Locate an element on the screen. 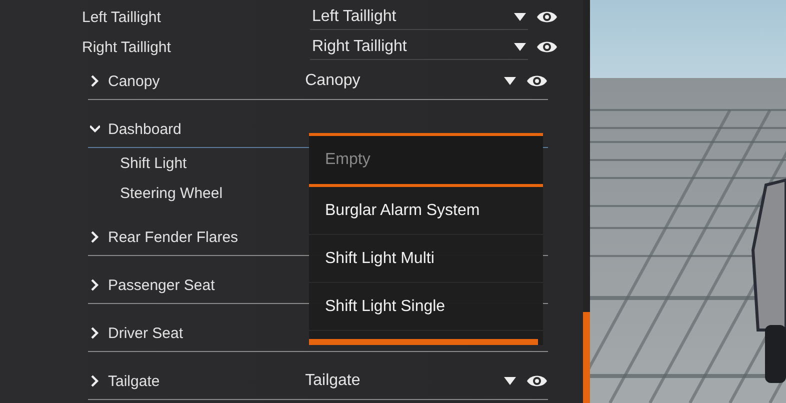 The width and height of the screenshot is (786, 403). part-select: Left Taillight is located at coordinates (419, 17).